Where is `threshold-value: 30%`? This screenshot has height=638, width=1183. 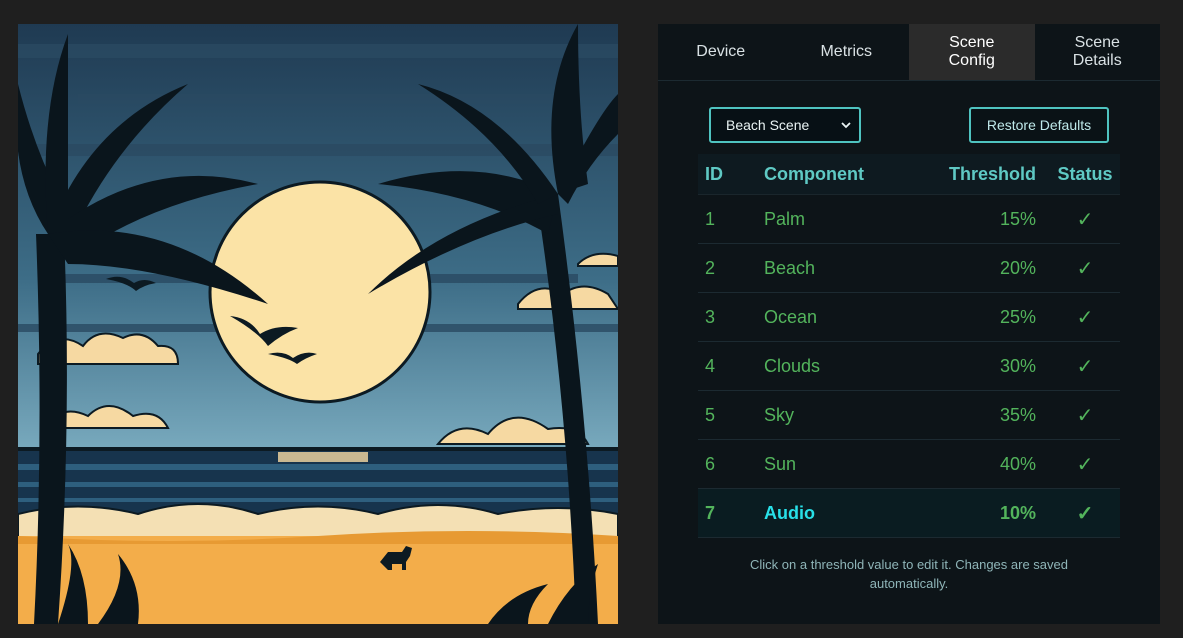
threshold-value: 30% is located at coordinates (1018, 366).